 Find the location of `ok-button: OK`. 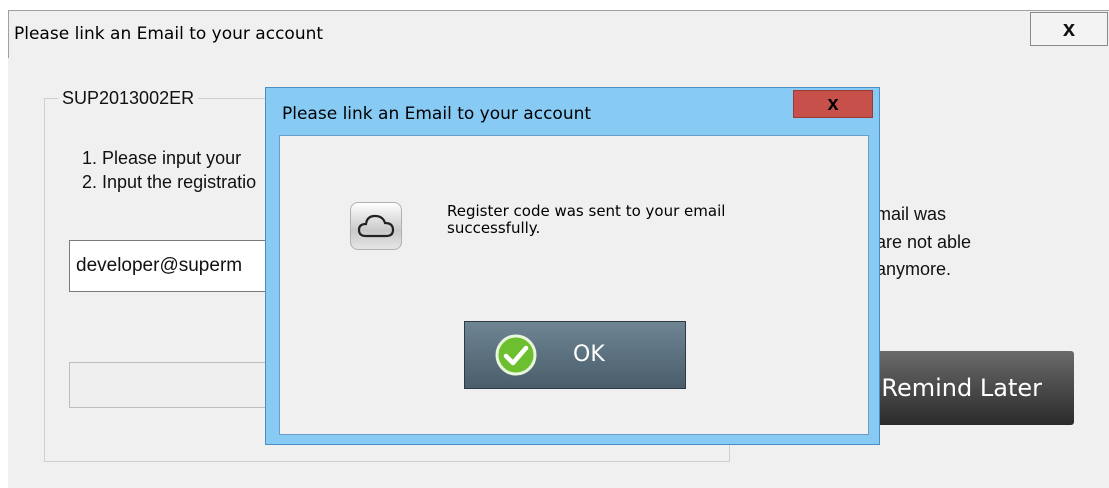

ok-button: OK is located at coordinates (575, 355).